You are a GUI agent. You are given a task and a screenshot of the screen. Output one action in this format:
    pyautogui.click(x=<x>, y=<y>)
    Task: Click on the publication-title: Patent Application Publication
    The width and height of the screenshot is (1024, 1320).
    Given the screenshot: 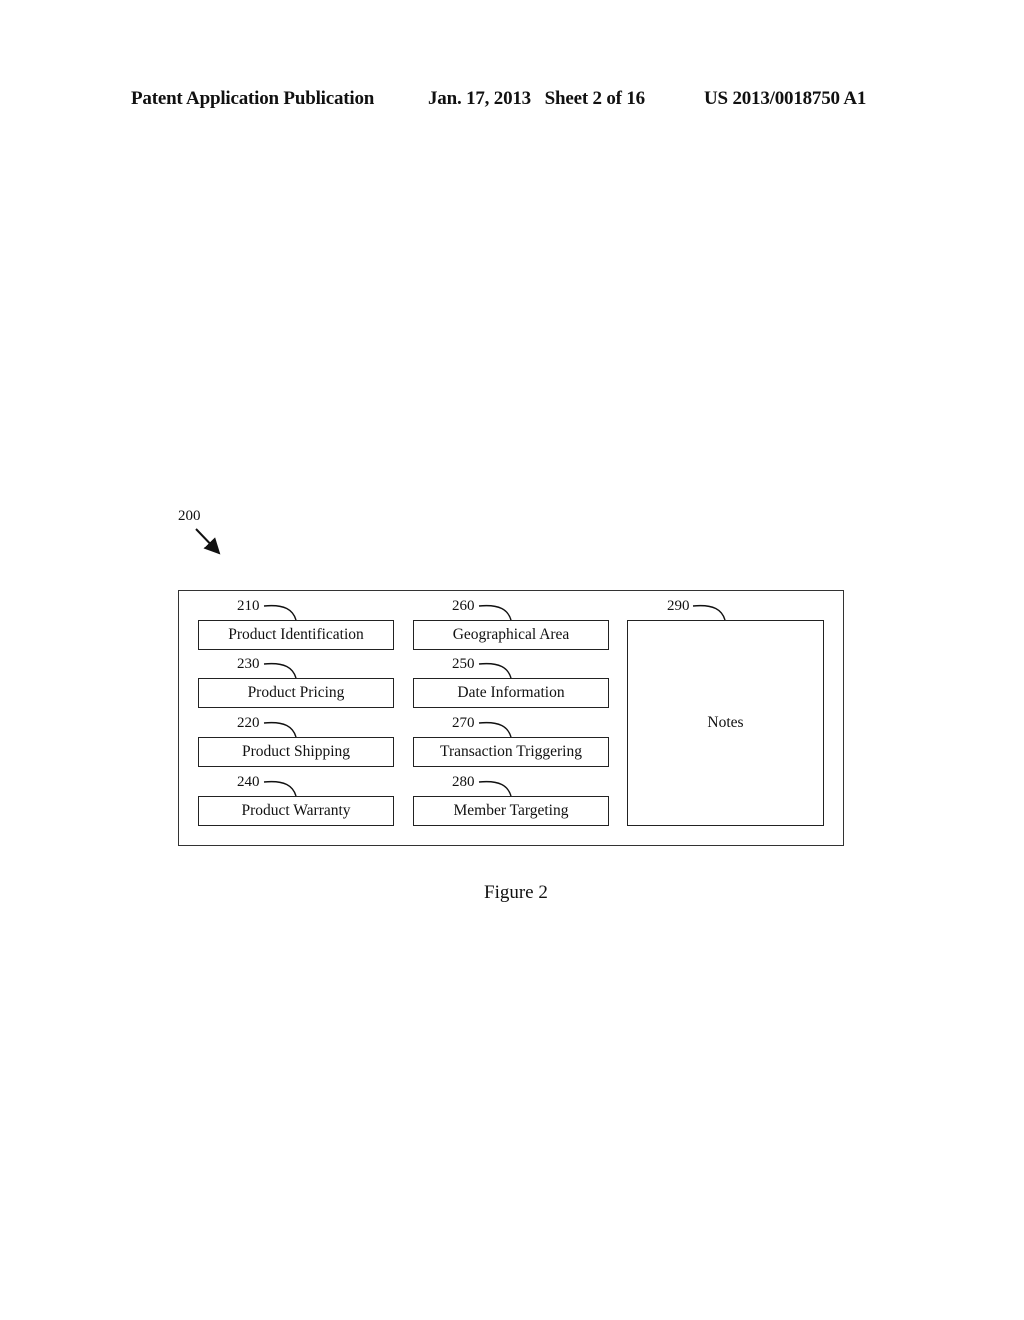 What is the action you would take?
    pyautogui.click(x=253, y=98)
    